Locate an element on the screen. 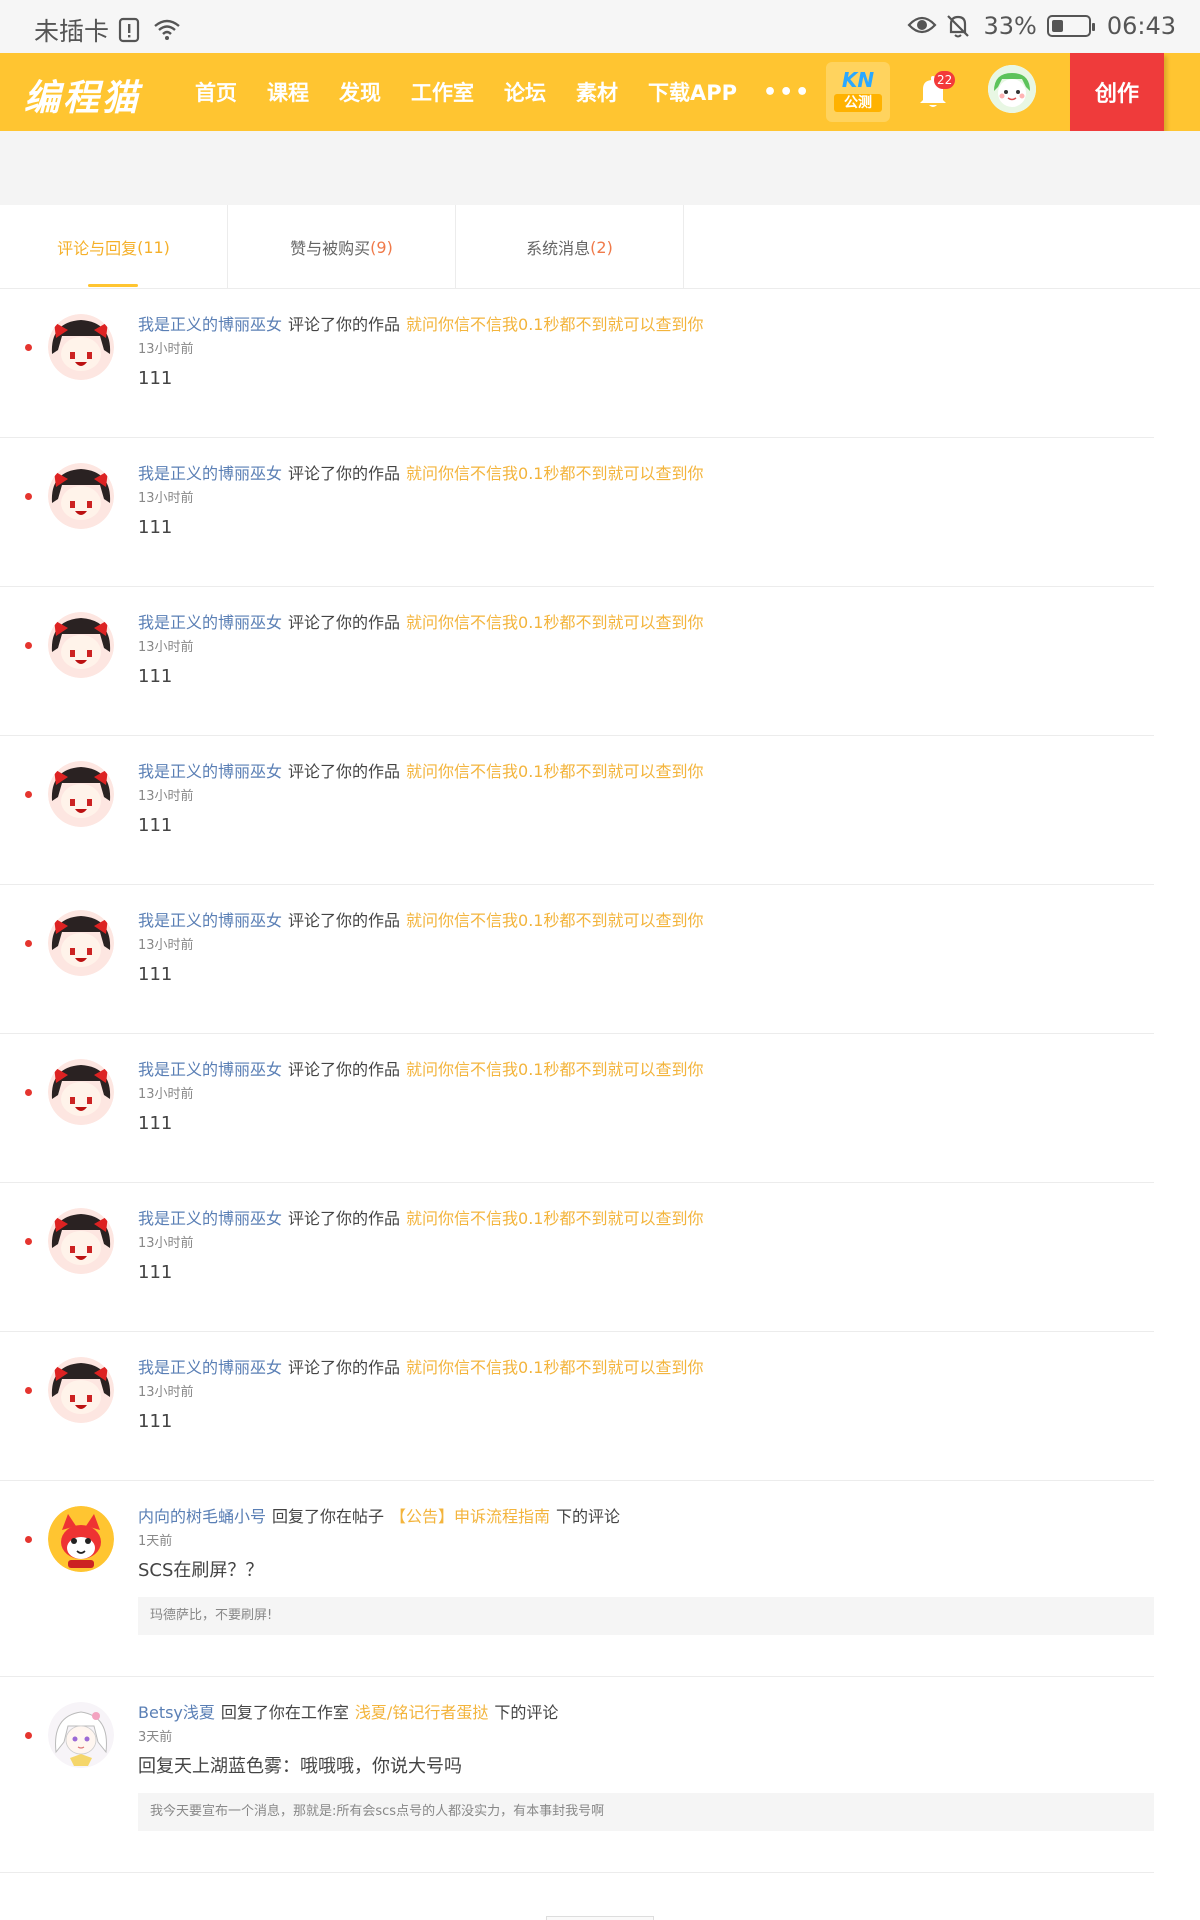 The height and width of the screenshot is (1920, 1200). nav-download-app: 下载APP is located at coordinates (692, 92).